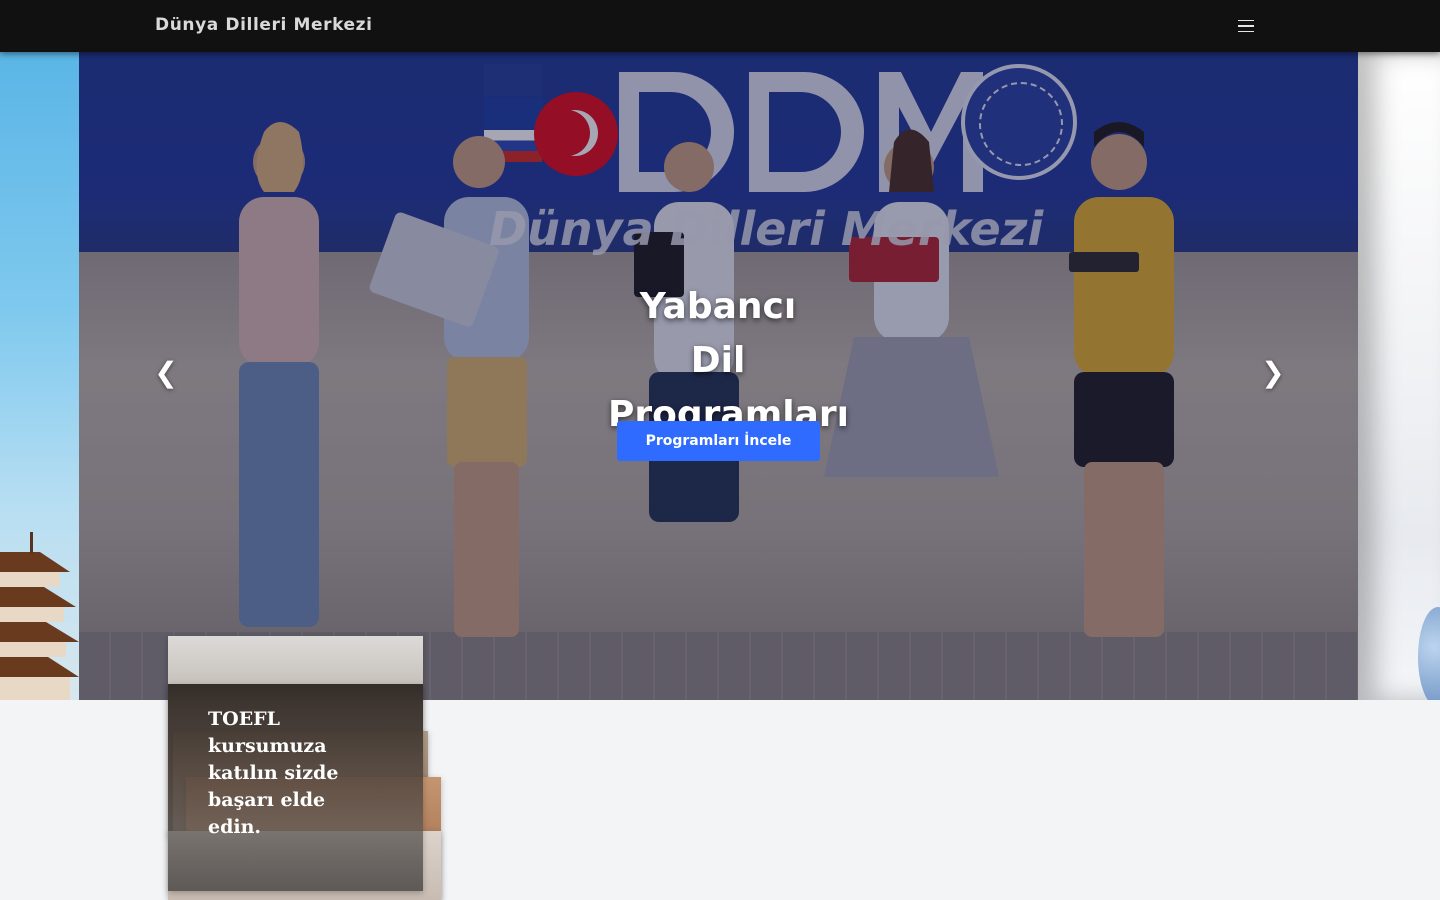  I want to click on chevron-left-icon: ❮, so click(166, 373).